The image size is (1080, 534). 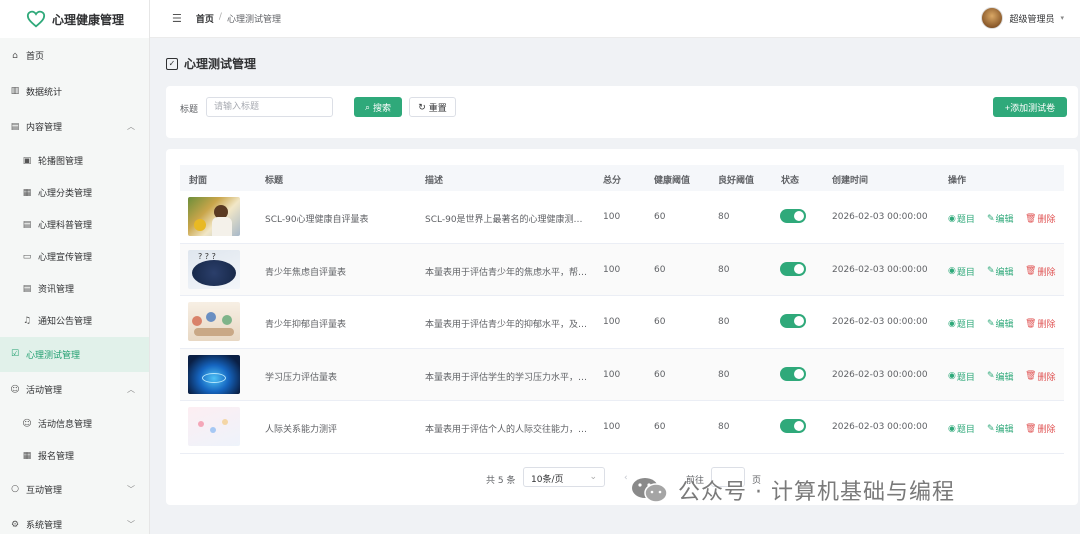 What do you see at coordinates (44, 490) in the screenshot?
I see `sidebar-item-label: 互动管理` at bounding box center [44, 490].